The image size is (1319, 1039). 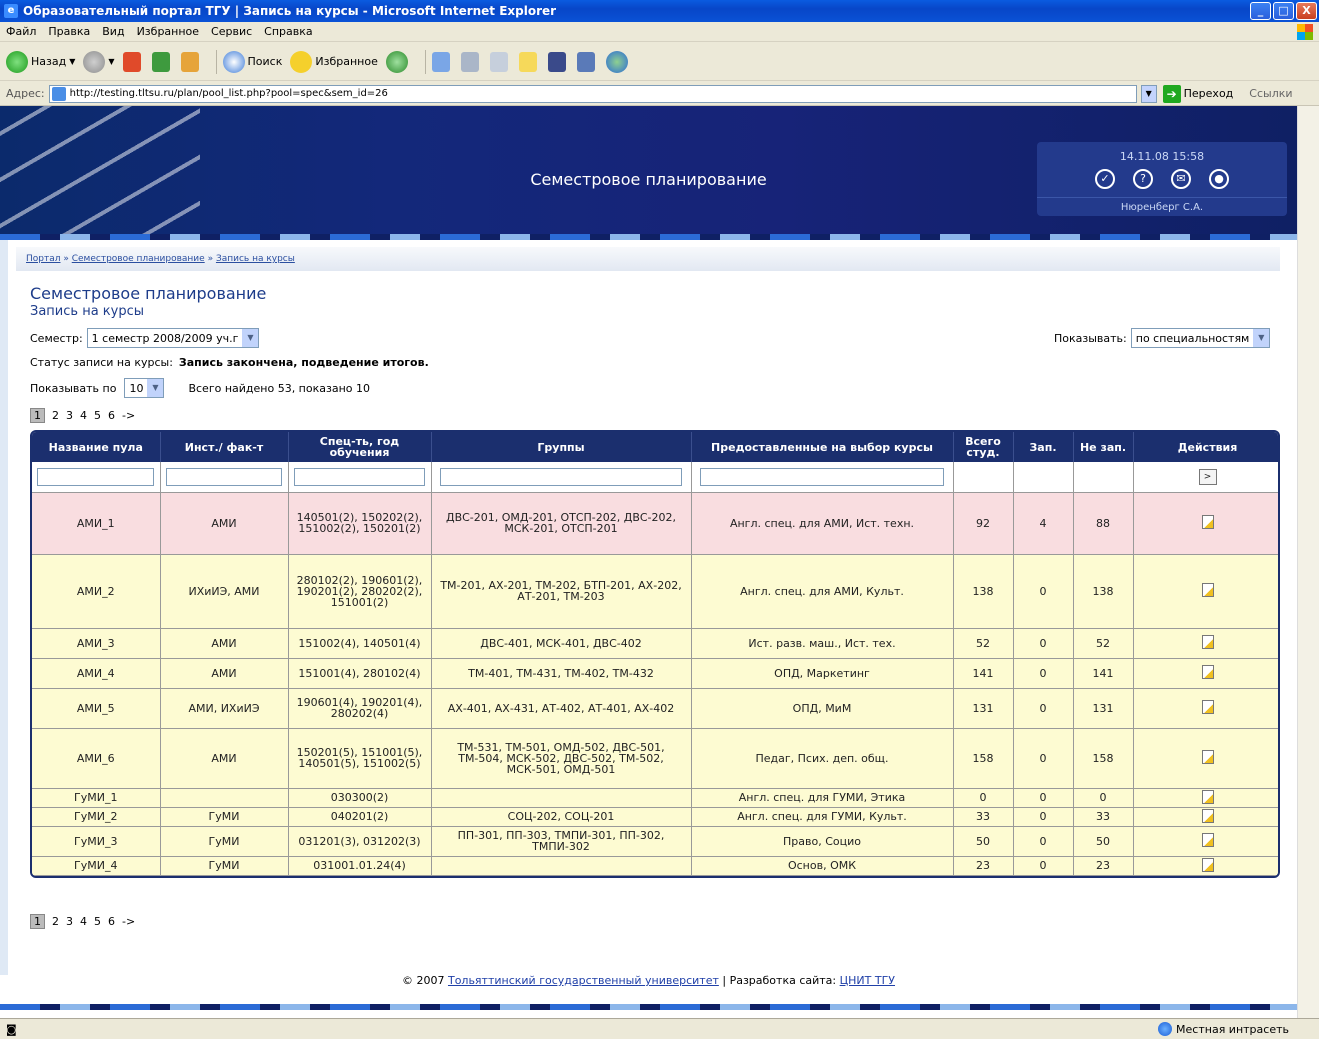 What do you see at coordinates (334, 61) in the screenshot?
I see `favorites-button: Избранное` at bounding box center [334, 61].